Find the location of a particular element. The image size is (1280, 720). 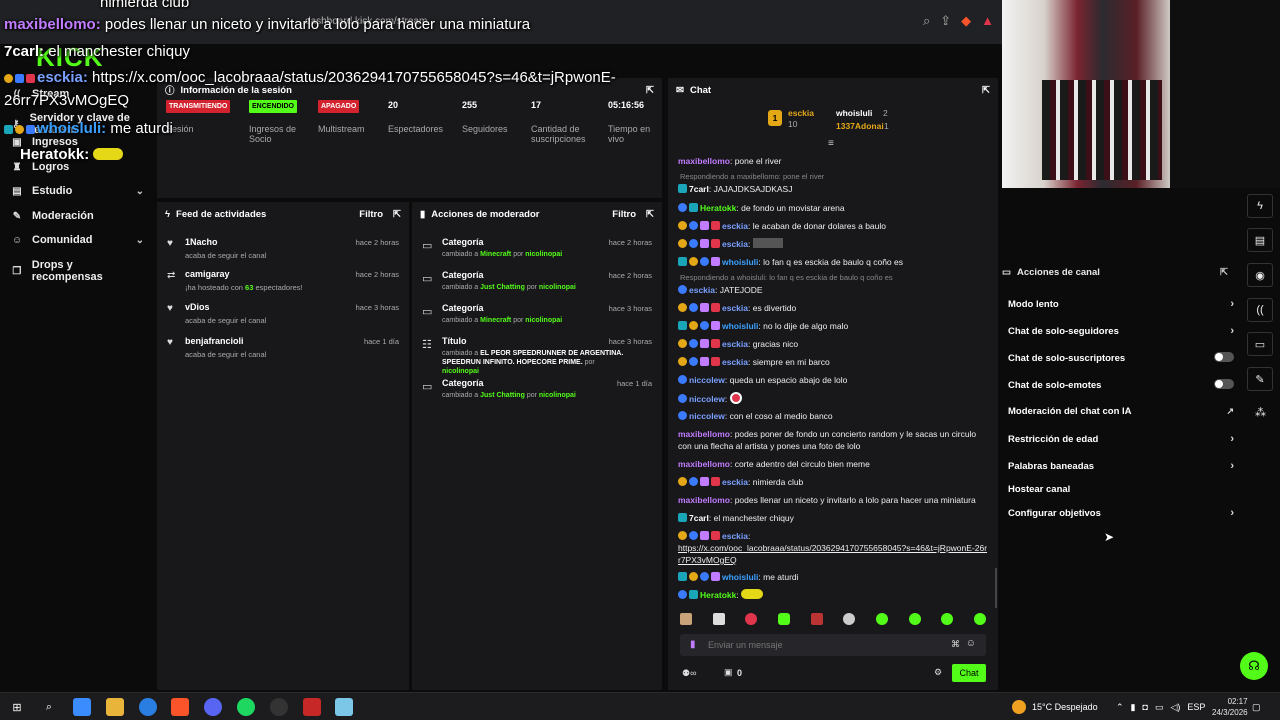

mouse-cursor-icon: ➤ is located at coordinates (1109, 537).